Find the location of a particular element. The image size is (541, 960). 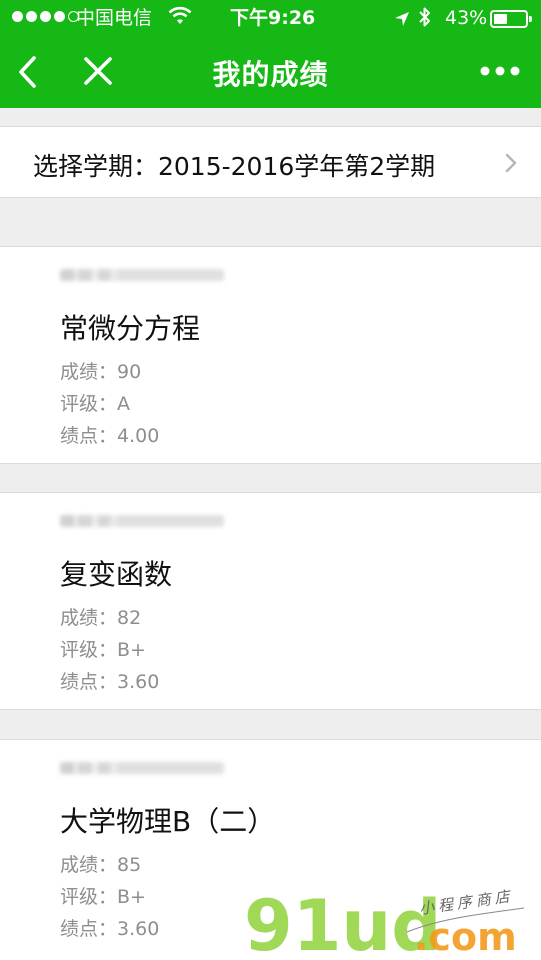

more-icon is located at coordinates (500, 71).